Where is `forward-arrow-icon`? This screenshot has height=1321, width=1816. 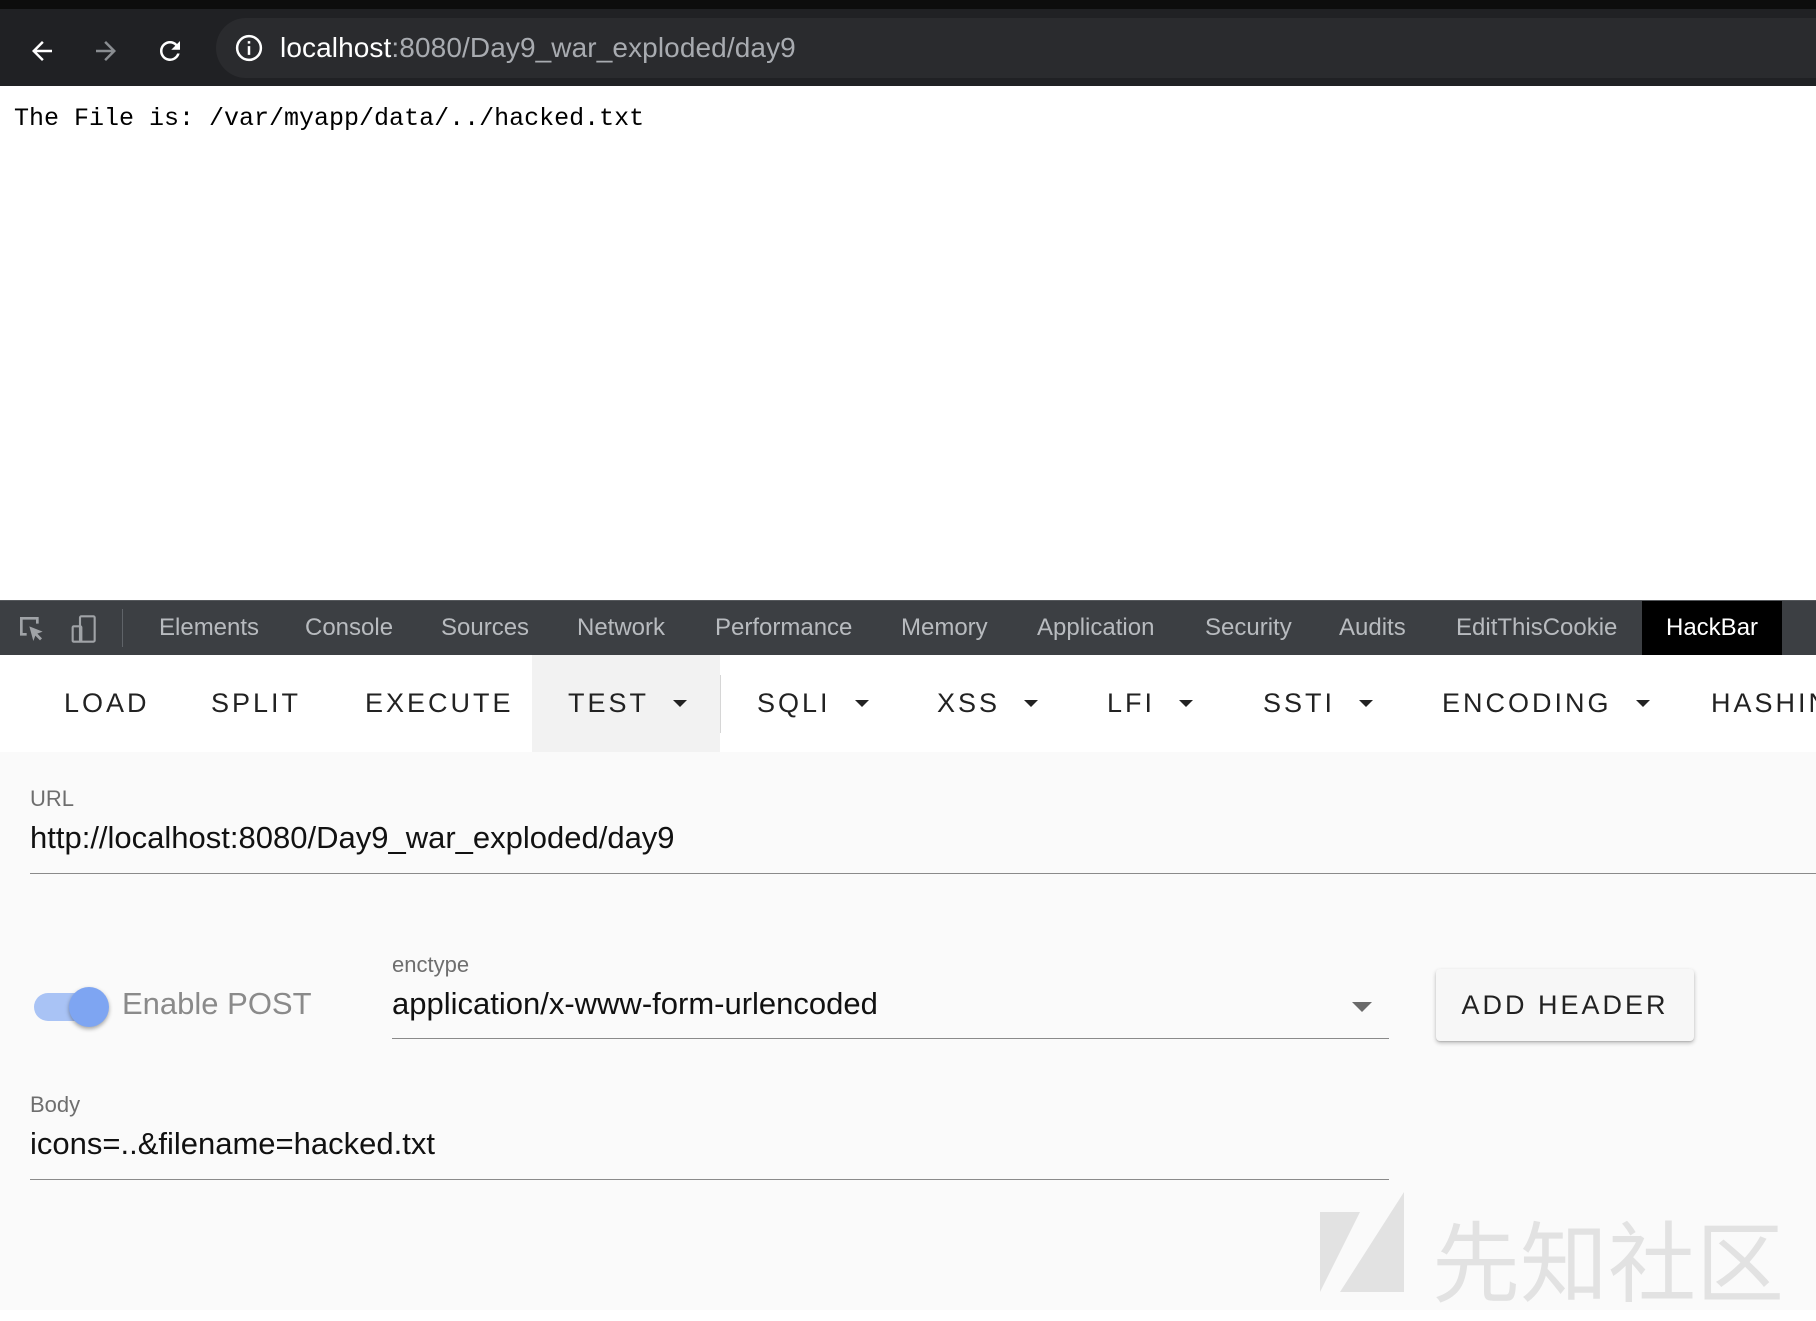 forward-arrow-icon is located at coordinates (106, 51).